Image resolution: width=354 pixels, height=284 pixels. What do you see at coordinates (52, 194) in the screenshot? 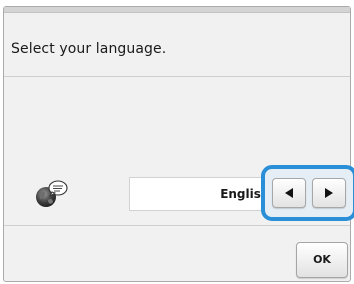
I see `globe-speech-icon` at bounding box center [52, 194].